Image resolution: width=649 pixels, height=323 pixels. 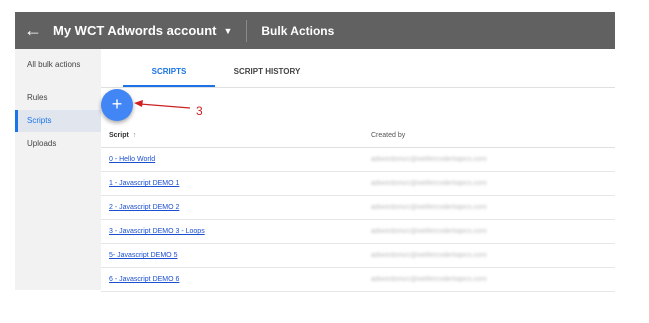 I want to click on script-link: 2 - Javascript DEMO 2, so click(x=144, y=207).